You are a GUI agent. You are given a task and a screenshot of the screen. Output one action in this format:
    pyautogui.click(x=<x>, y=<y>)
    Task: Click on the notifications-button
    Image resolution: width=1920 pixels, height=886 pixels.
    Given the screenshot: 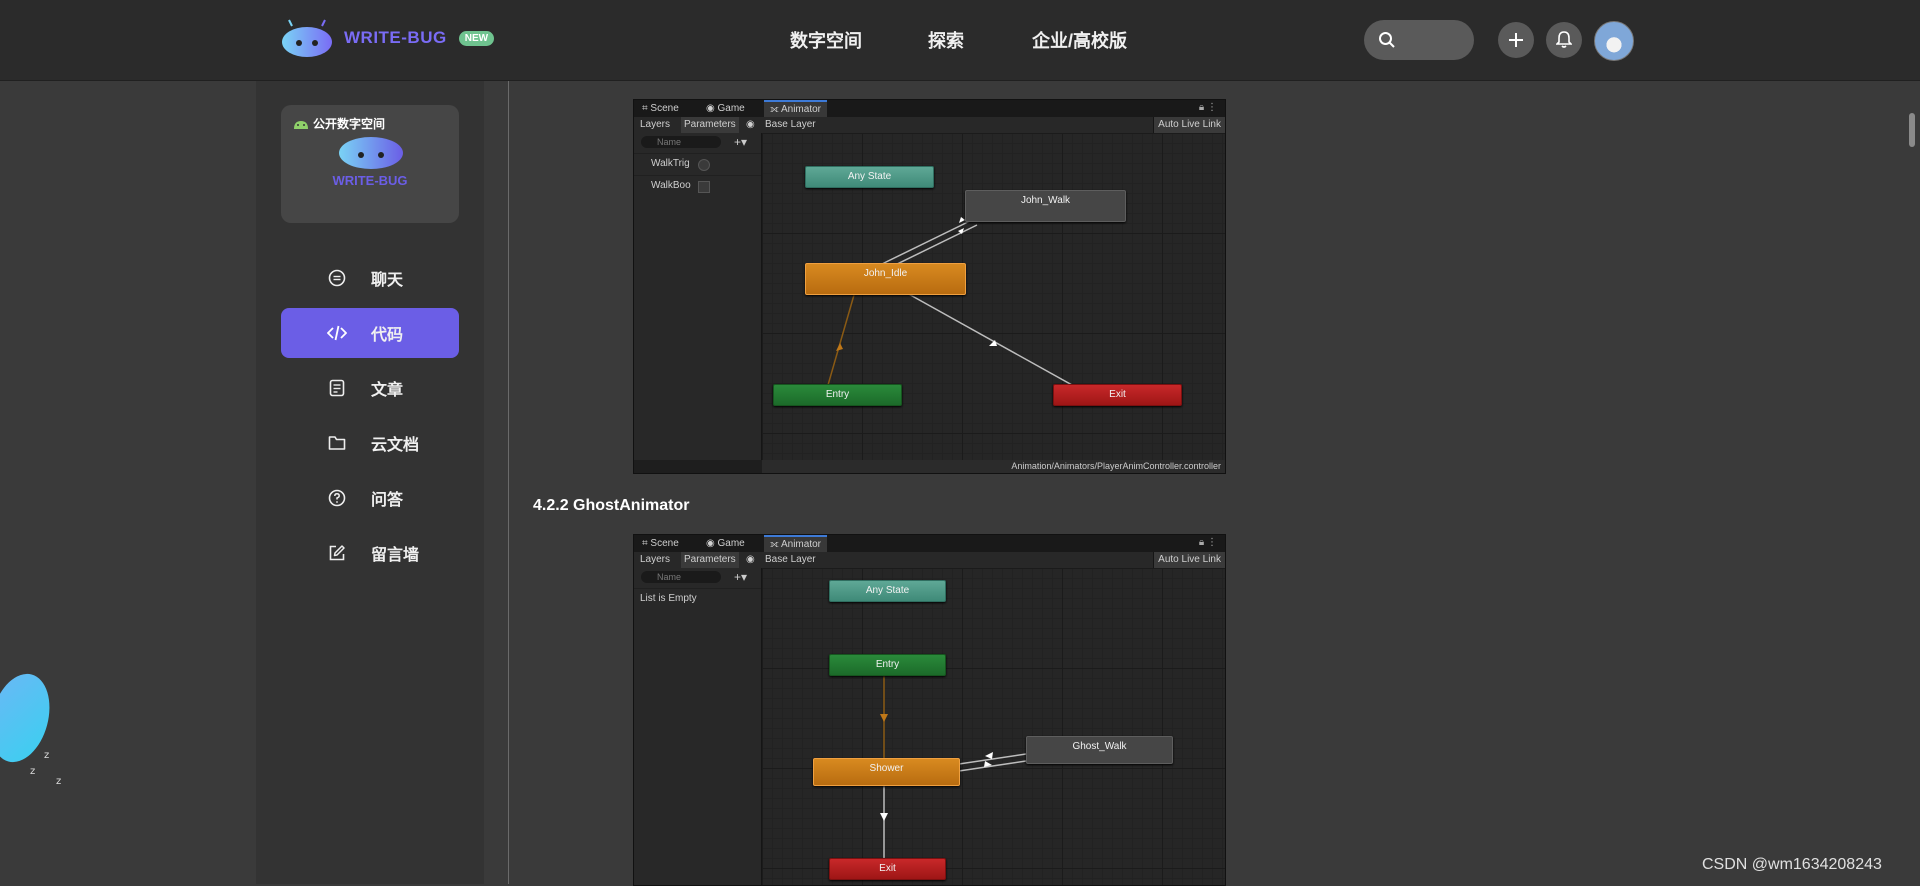 What is the action you would take?
    pyautogui.click(x=1564, y=40)
    